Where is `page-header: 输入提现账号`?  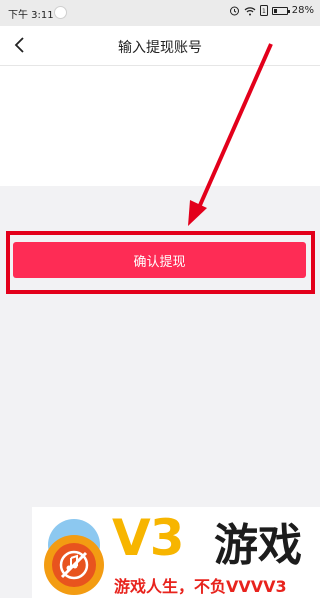 page-header: 输入提现账号 is located at coordinates (160, 46).